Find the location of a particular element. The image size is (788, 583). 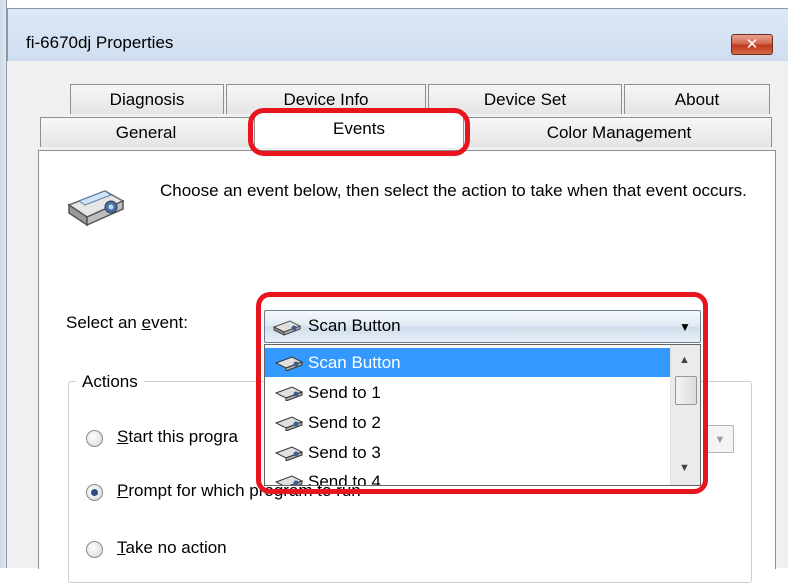

start-program-radio is located at coordinates (94, 438).